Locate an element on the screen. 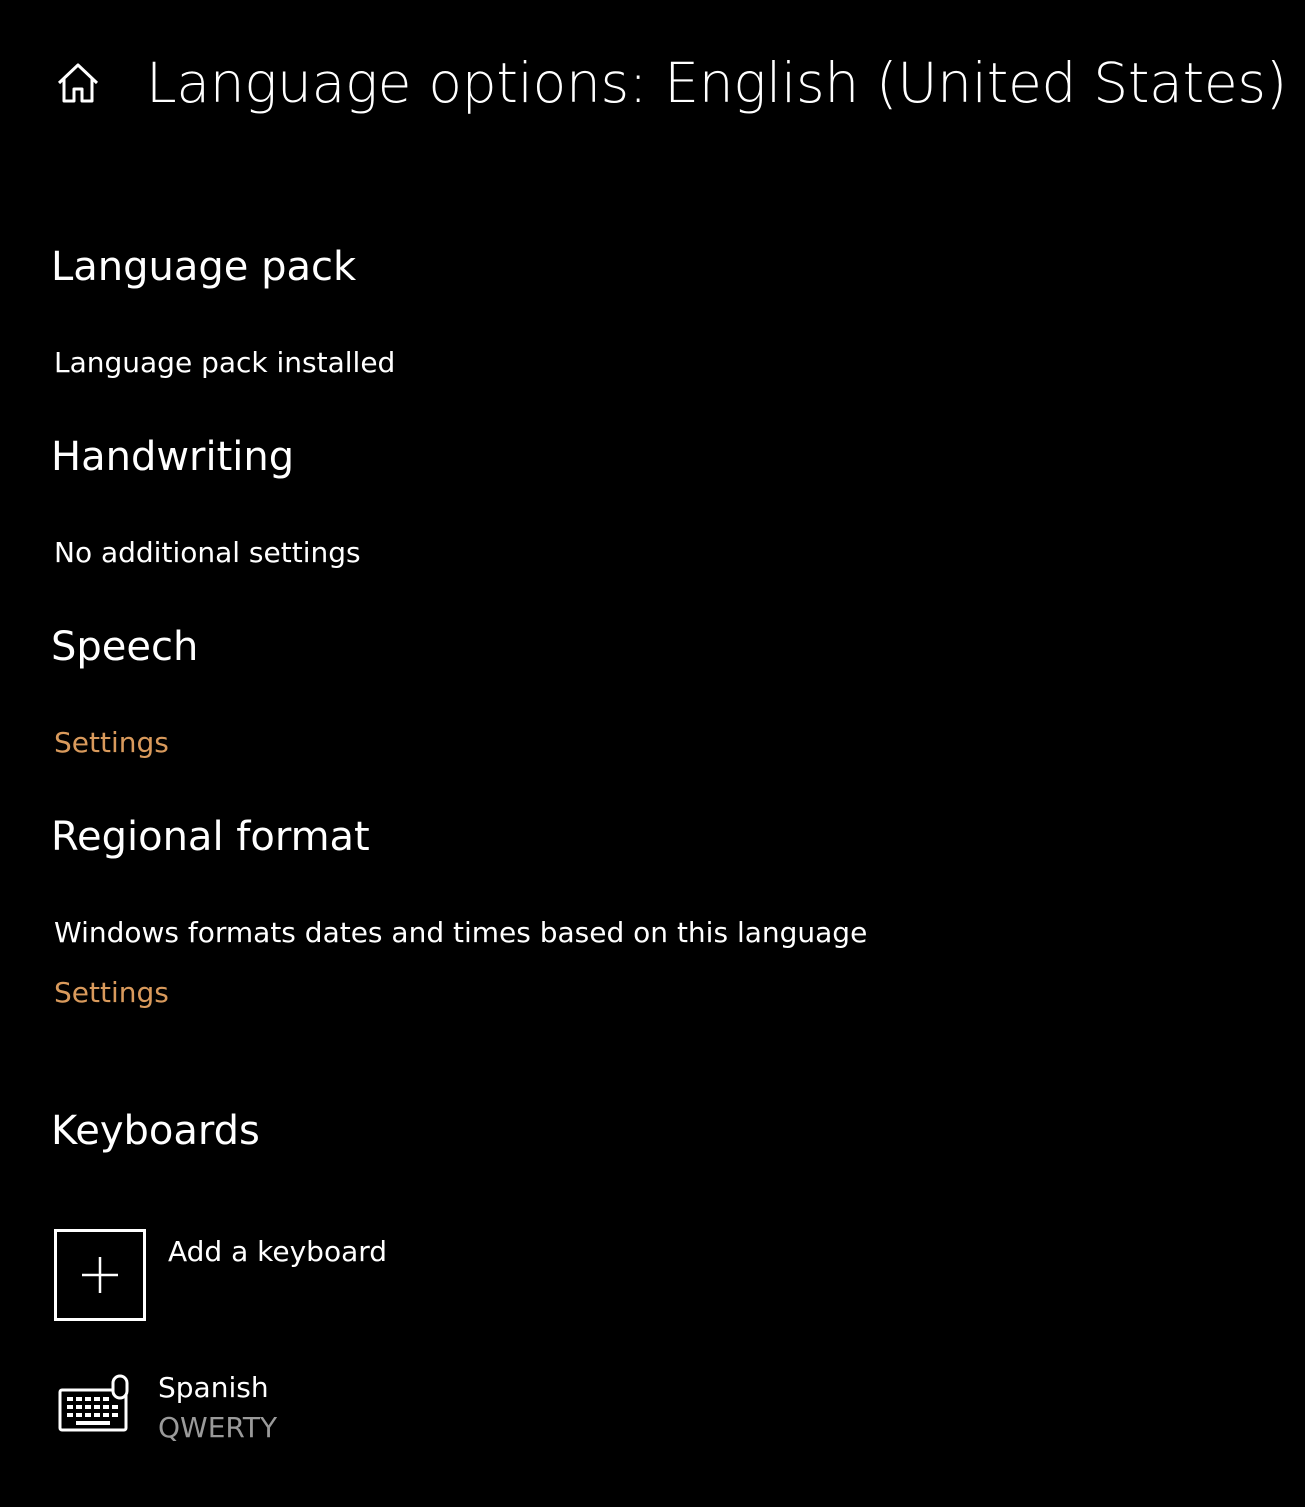 The height and width of the screenshot is (1507, 1305). handwriting-status: No additional settings is located at coordinates (207, 552).